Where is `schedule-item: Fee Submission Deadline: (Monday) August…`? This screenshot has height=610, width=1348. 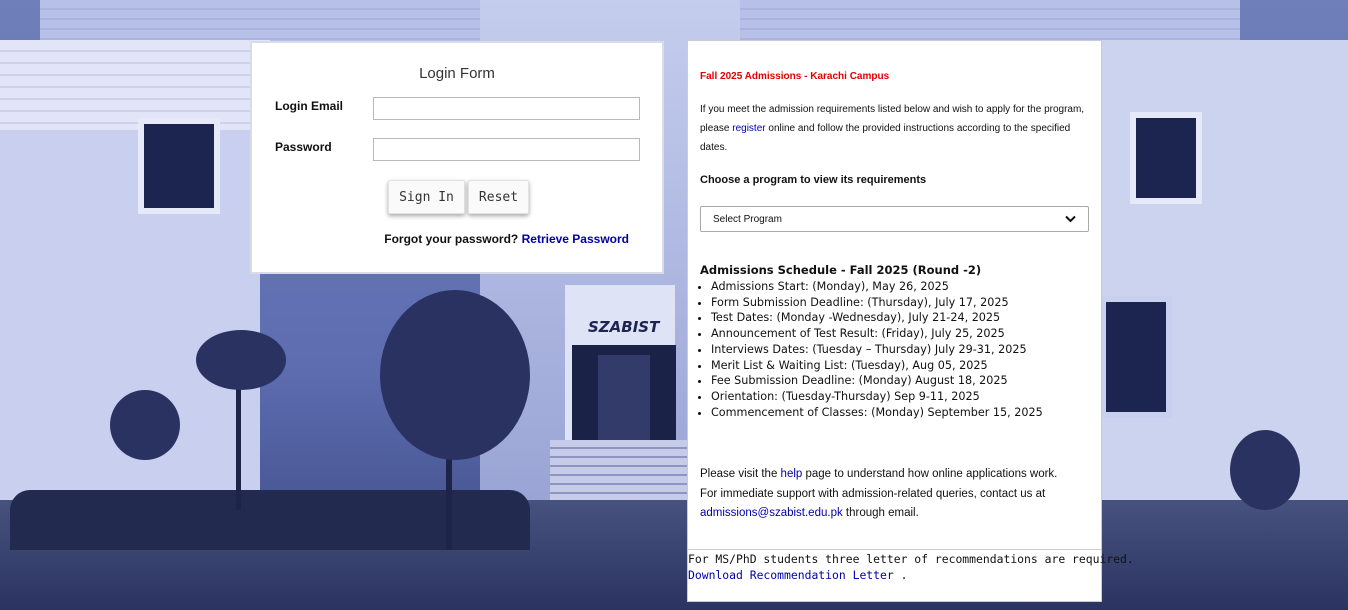 schedule-item: Fee Submission Deadline: (Monday) August… is located at coordinates (877, 381).